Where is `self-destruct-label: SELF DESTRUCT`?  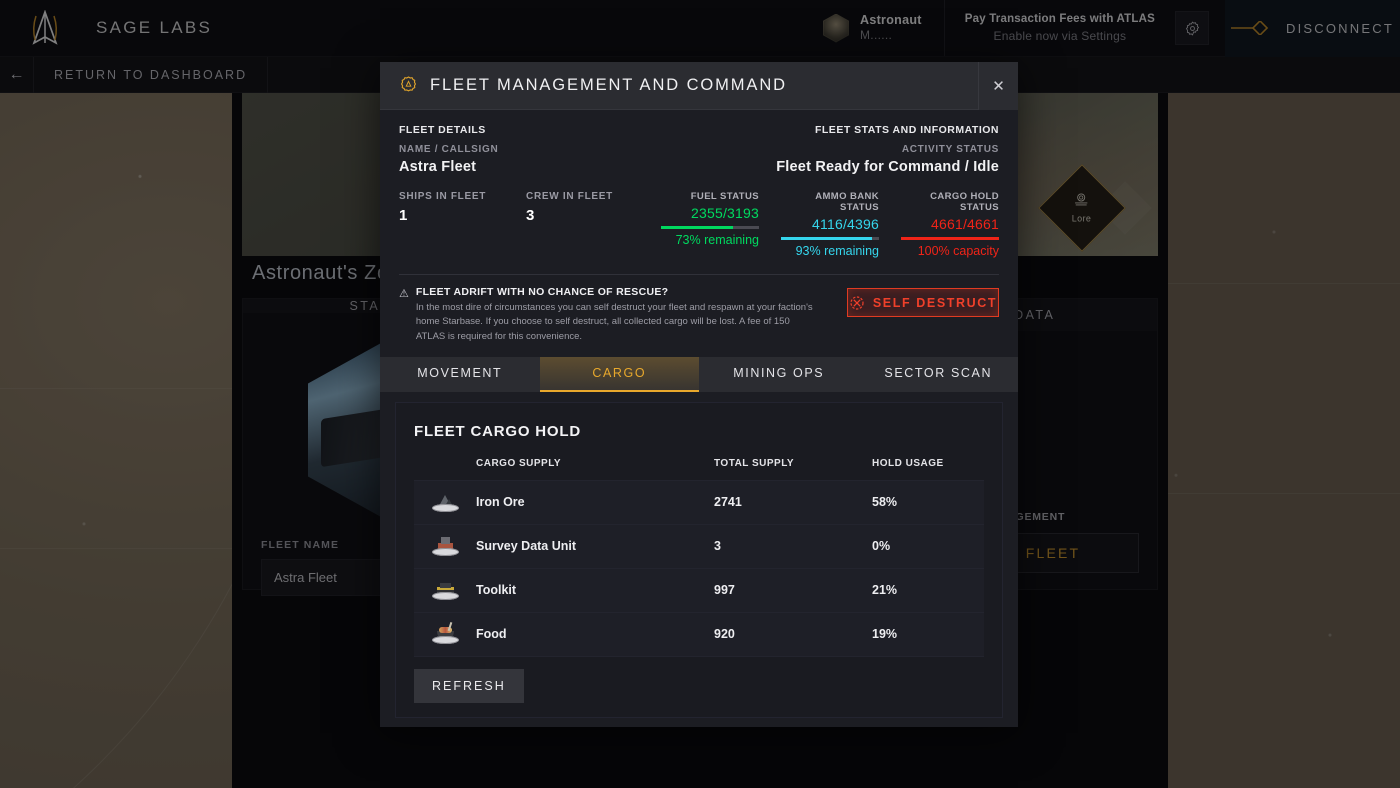
self-destruct-label: SELF DESTRUCT is located at coordinates (935, 302).